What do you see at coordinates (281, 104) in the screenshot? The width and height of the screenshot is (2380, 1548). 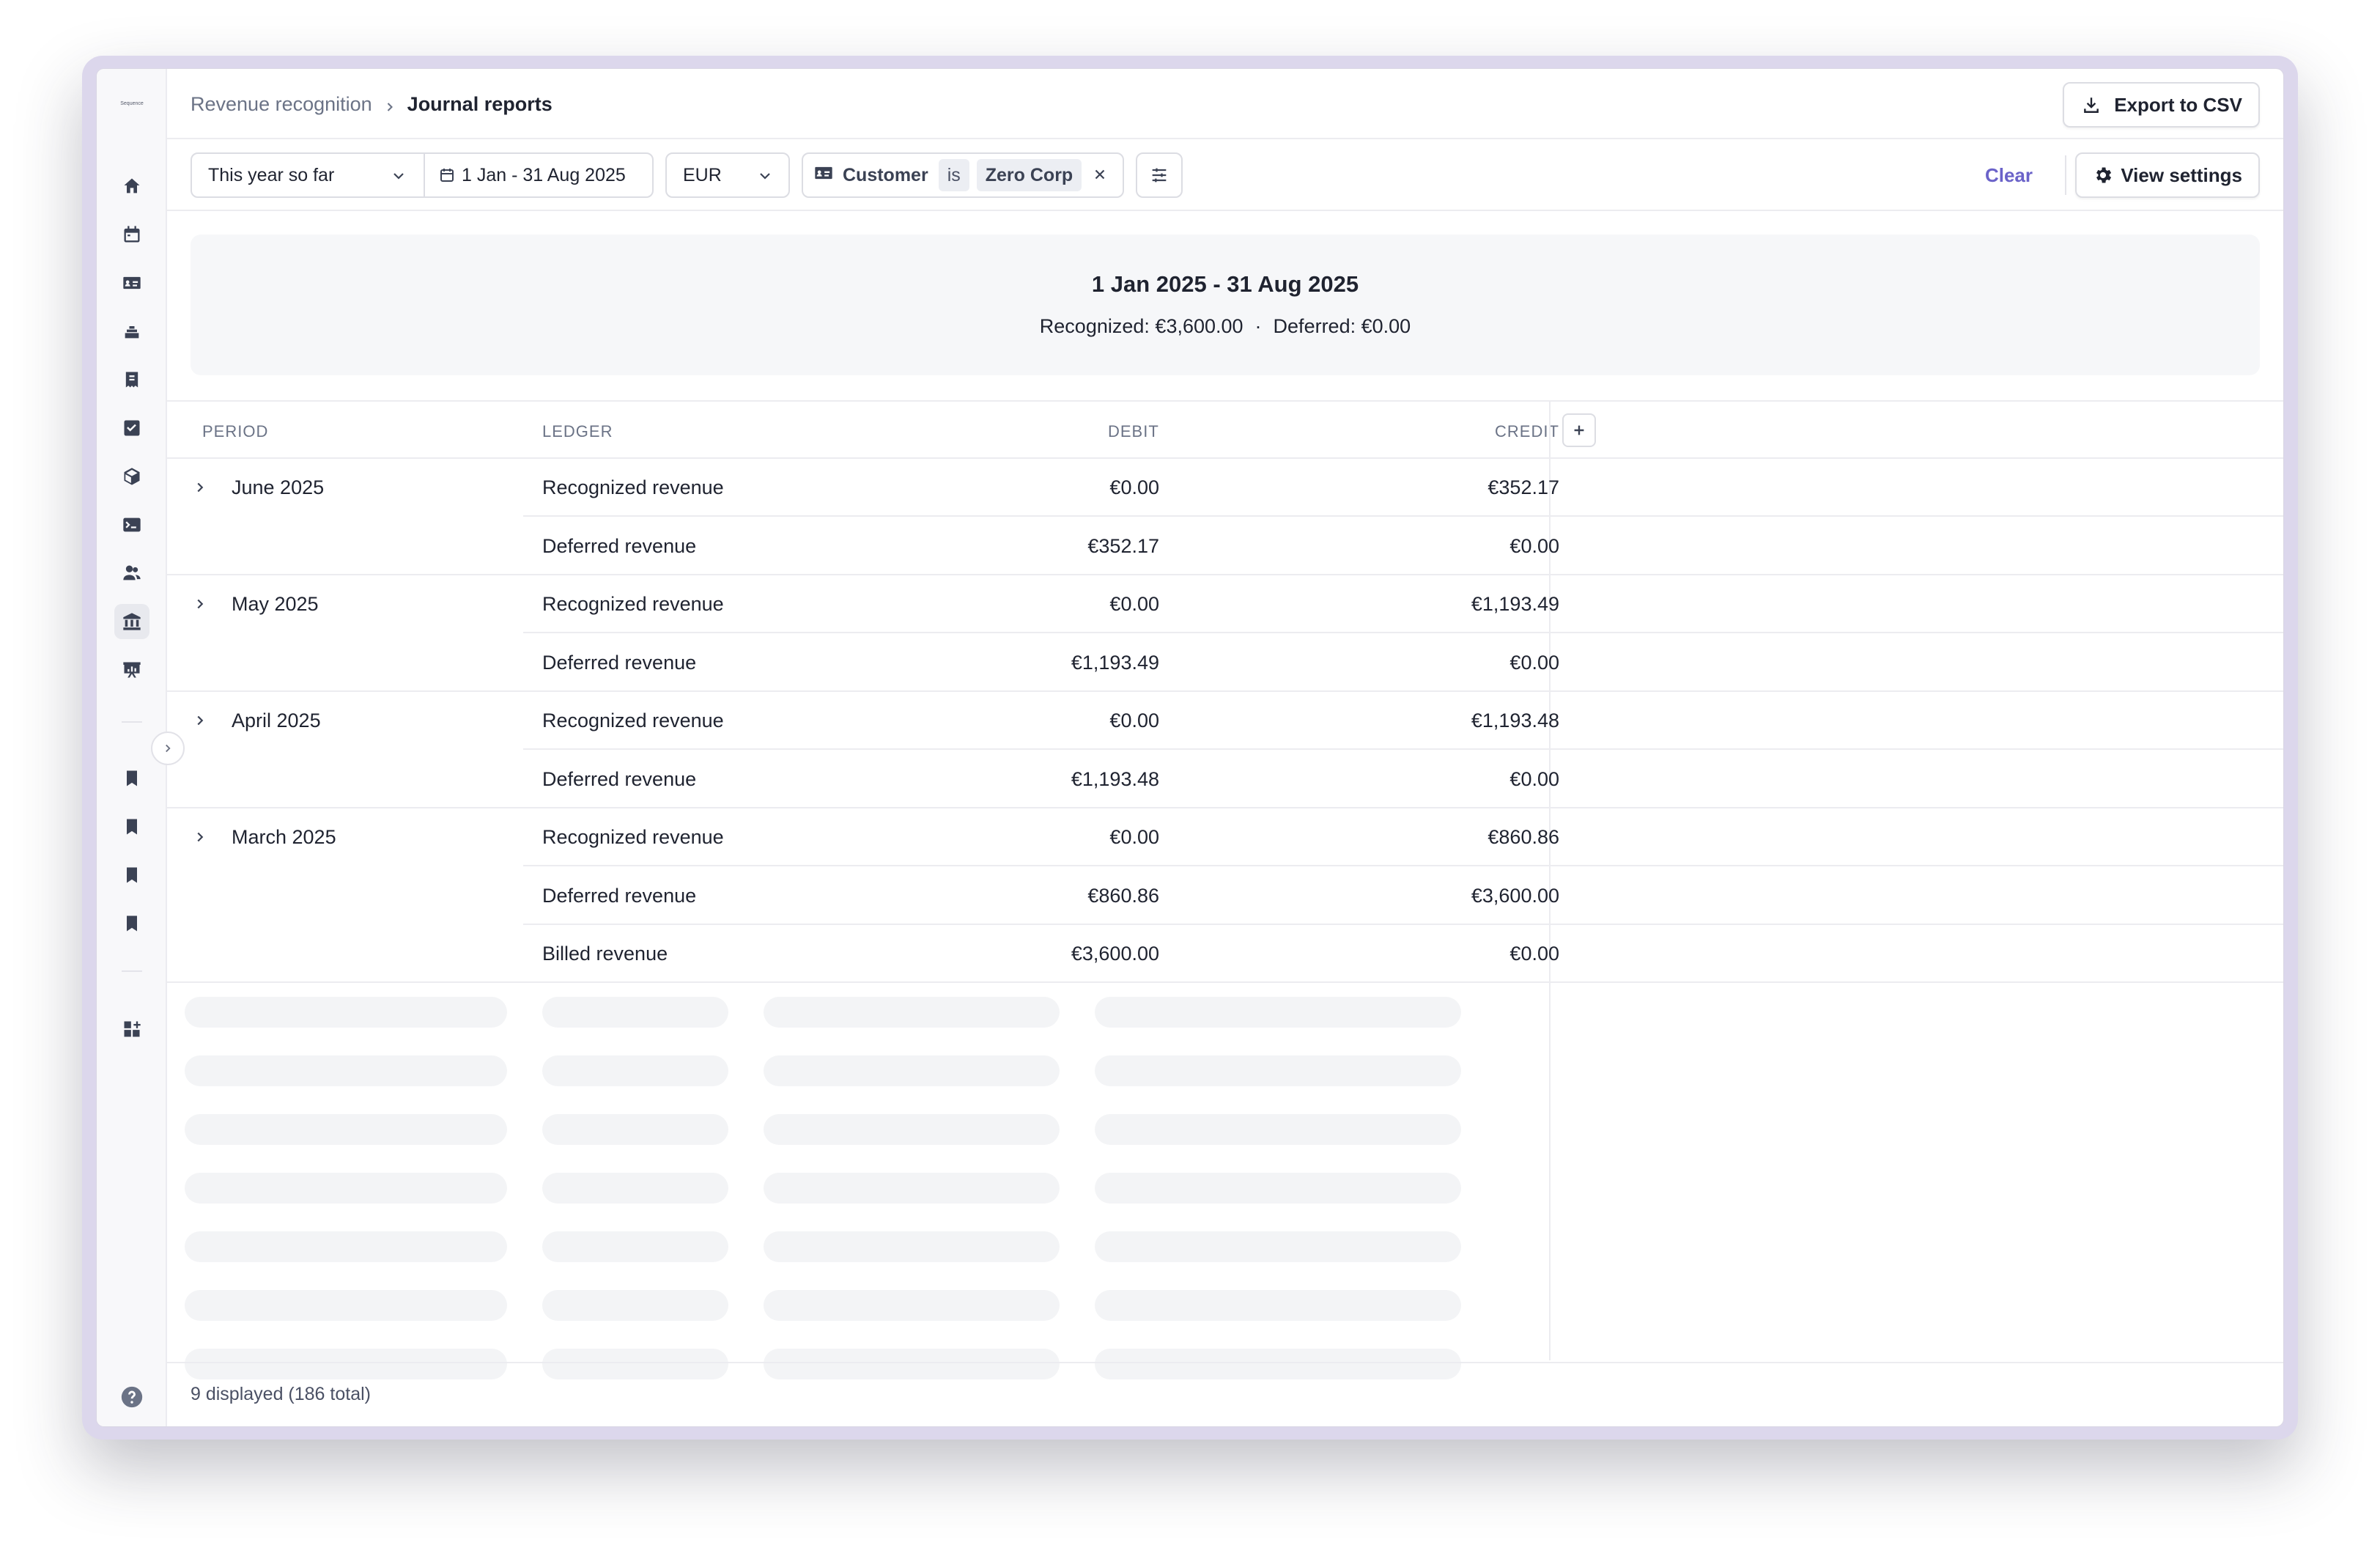 I see `breadcrumb-parent-link: Revenue recognition` at bounding box center [281, 104].